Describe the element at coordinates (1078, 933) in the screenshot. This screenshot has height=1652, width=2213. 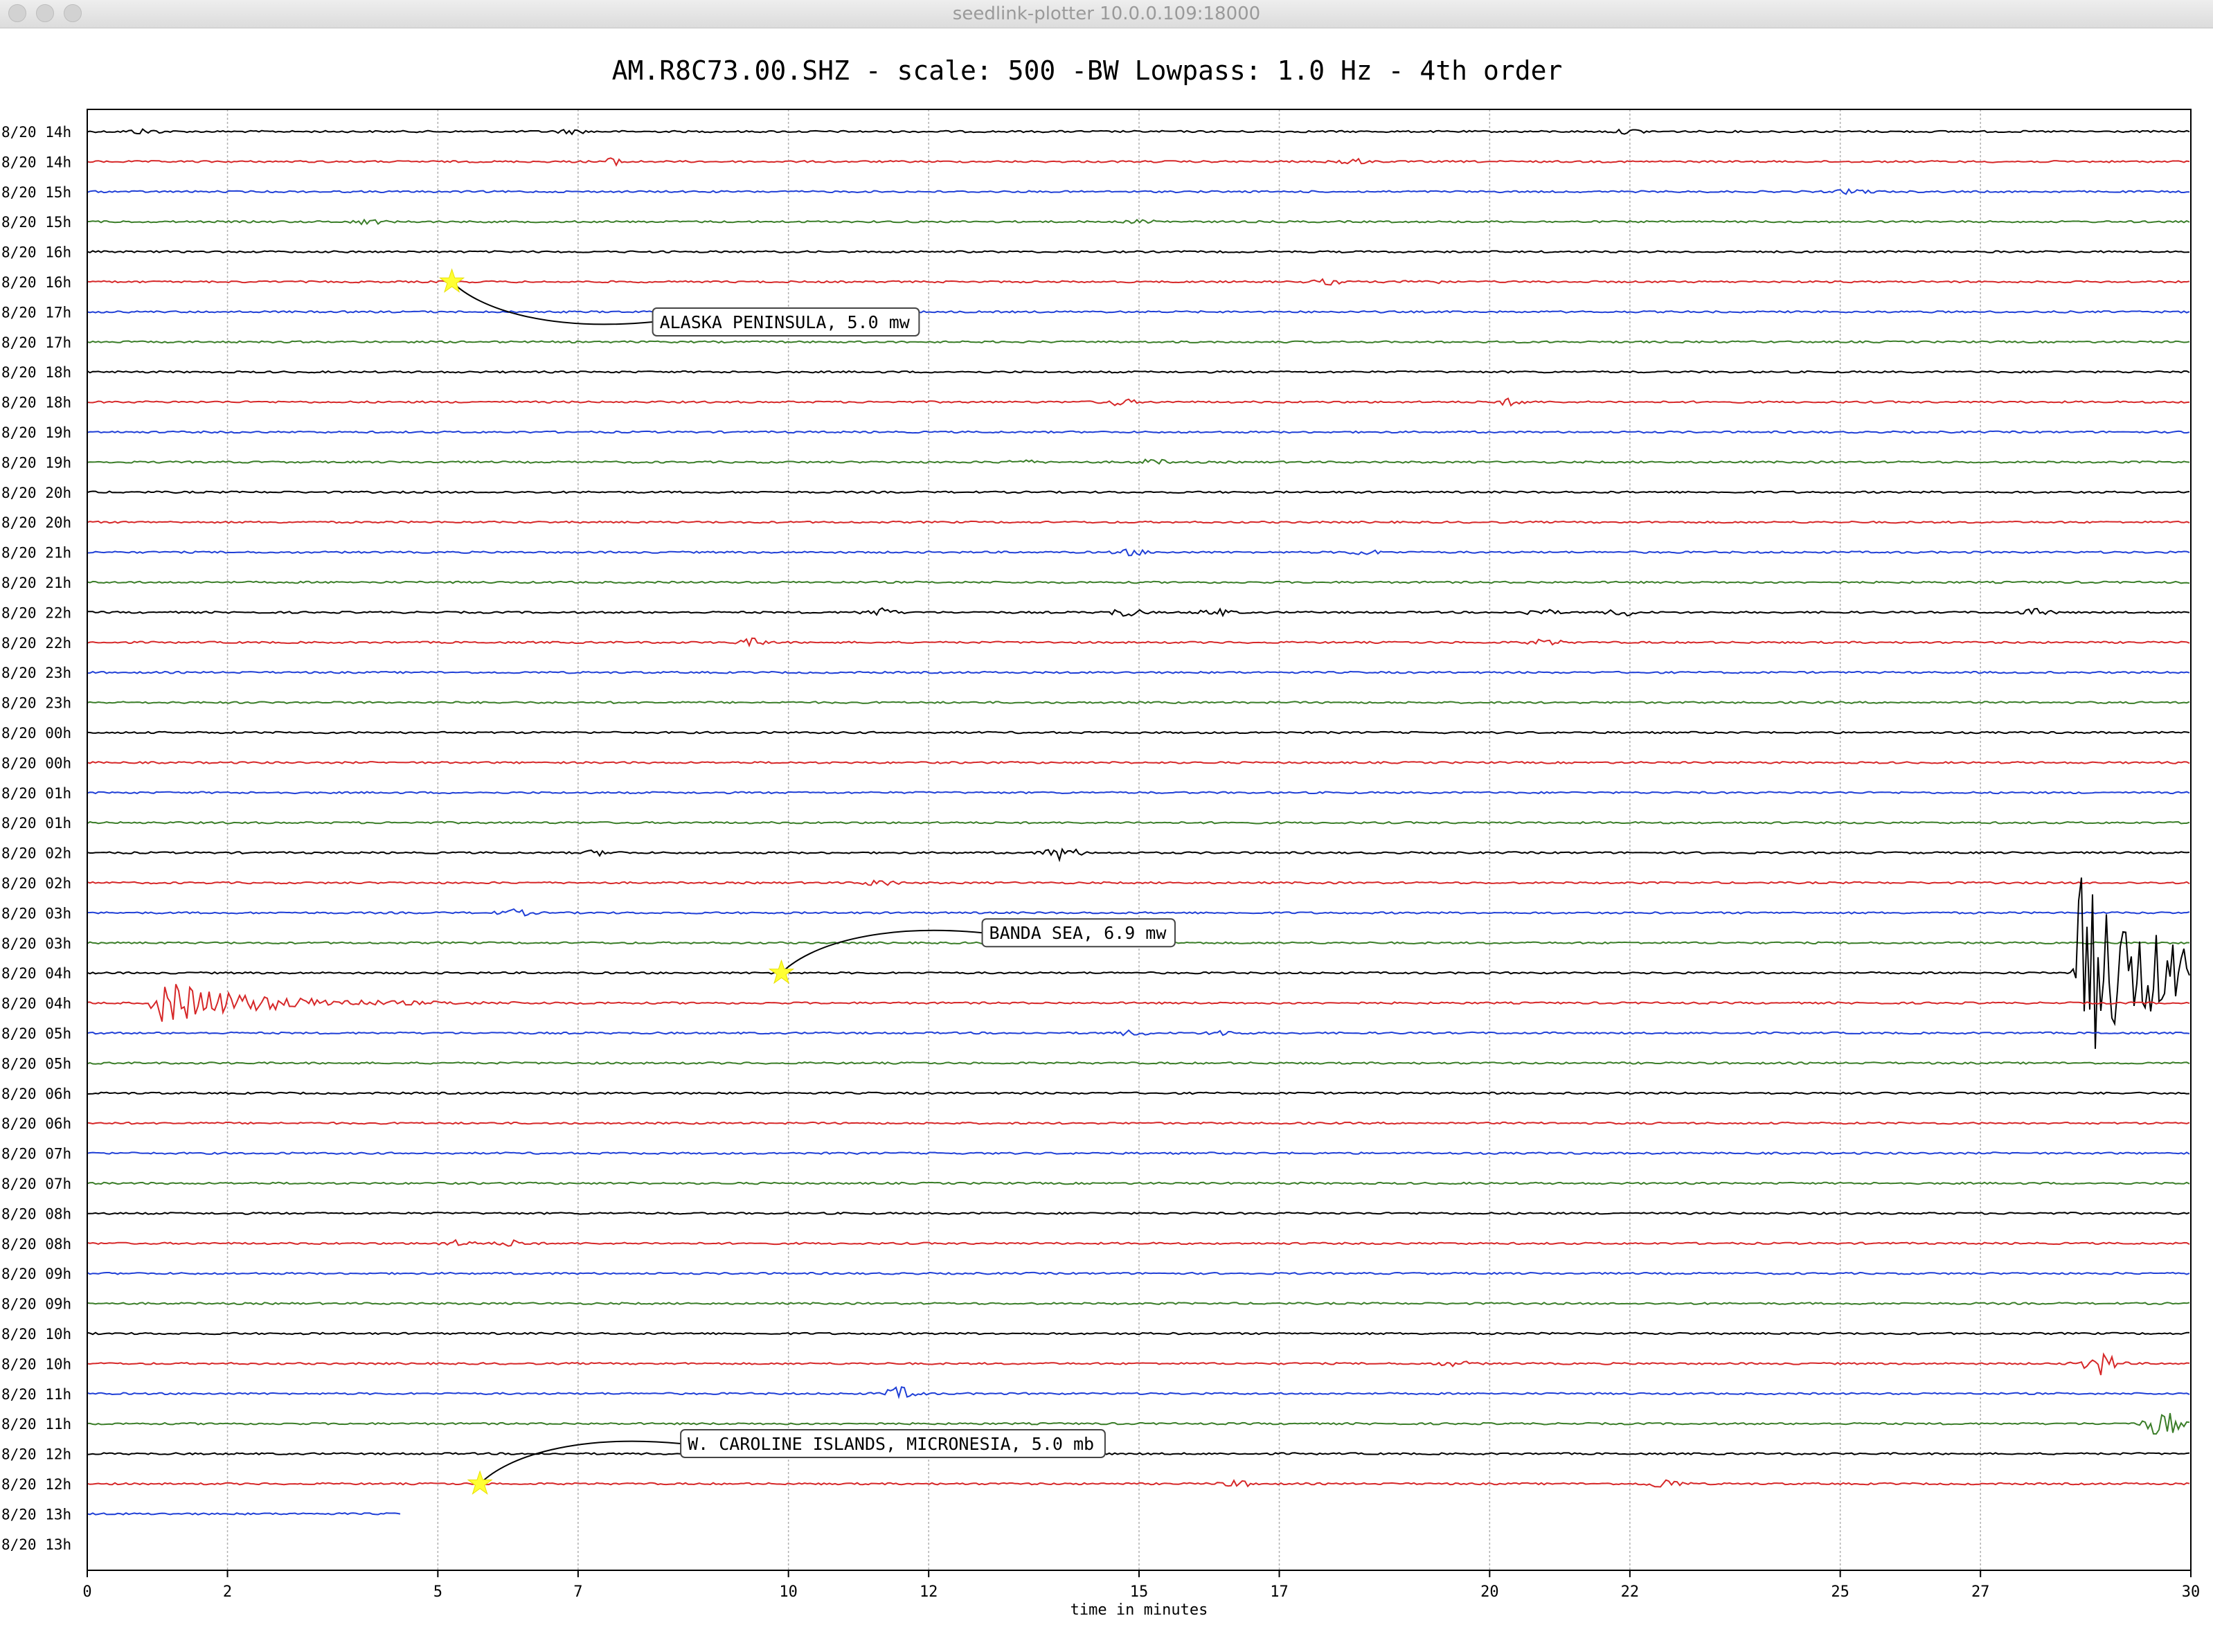
I see `annotation-label: BANDA SEA, 6.9 mw` at that location.